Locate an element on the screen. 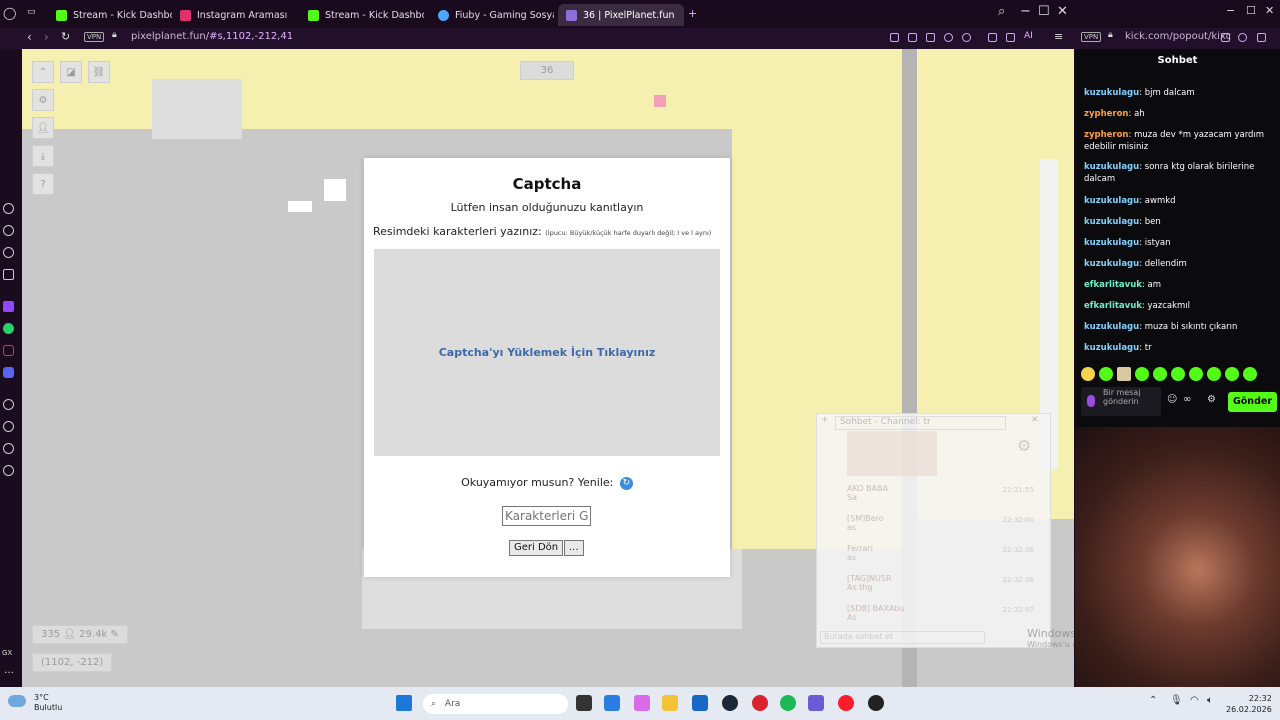 This screenshot has width=1280, height=720. twitch-icon is located at coordinates (8, 306).